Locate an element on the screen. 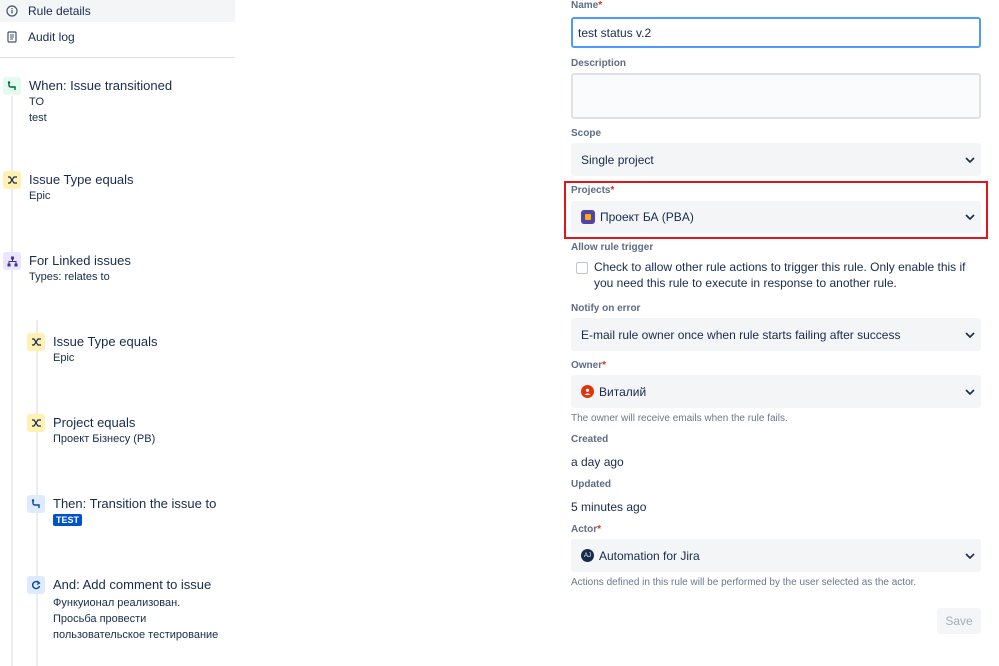  user-avatar-icon is located at coordinates (587, 391).